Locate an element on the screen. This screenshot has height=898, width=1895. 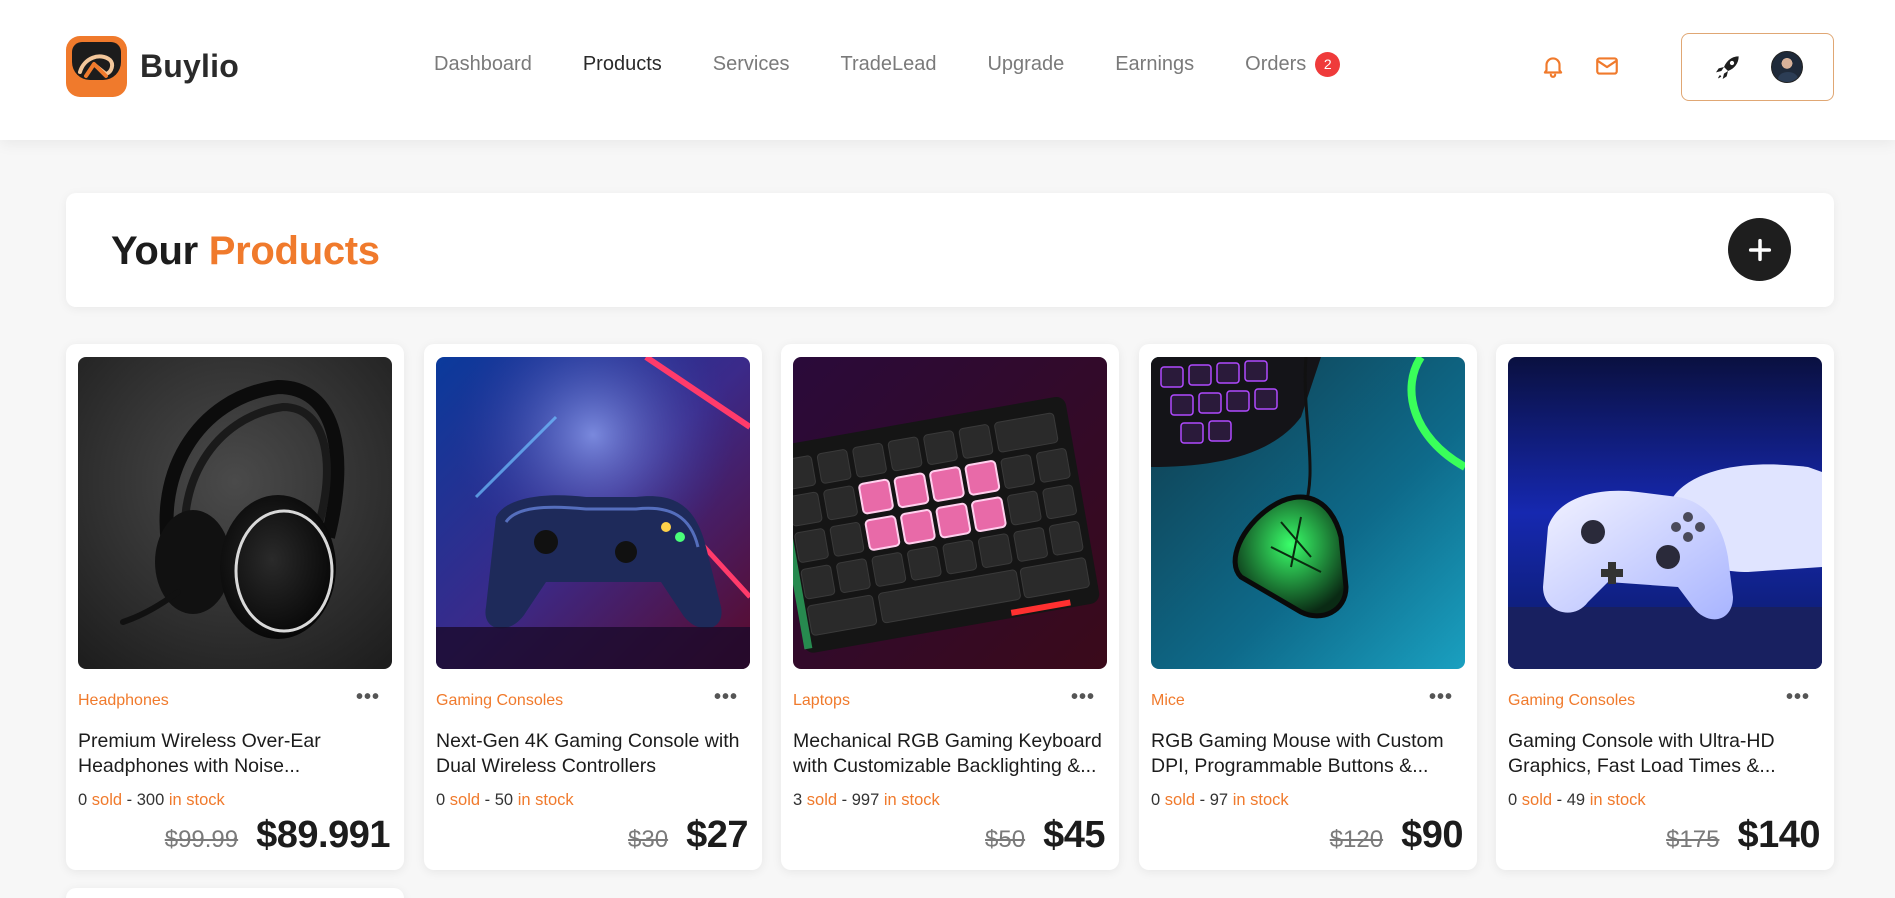
product-stock: 0 sold - 49 in stock is located at coordinates (1577, 800).